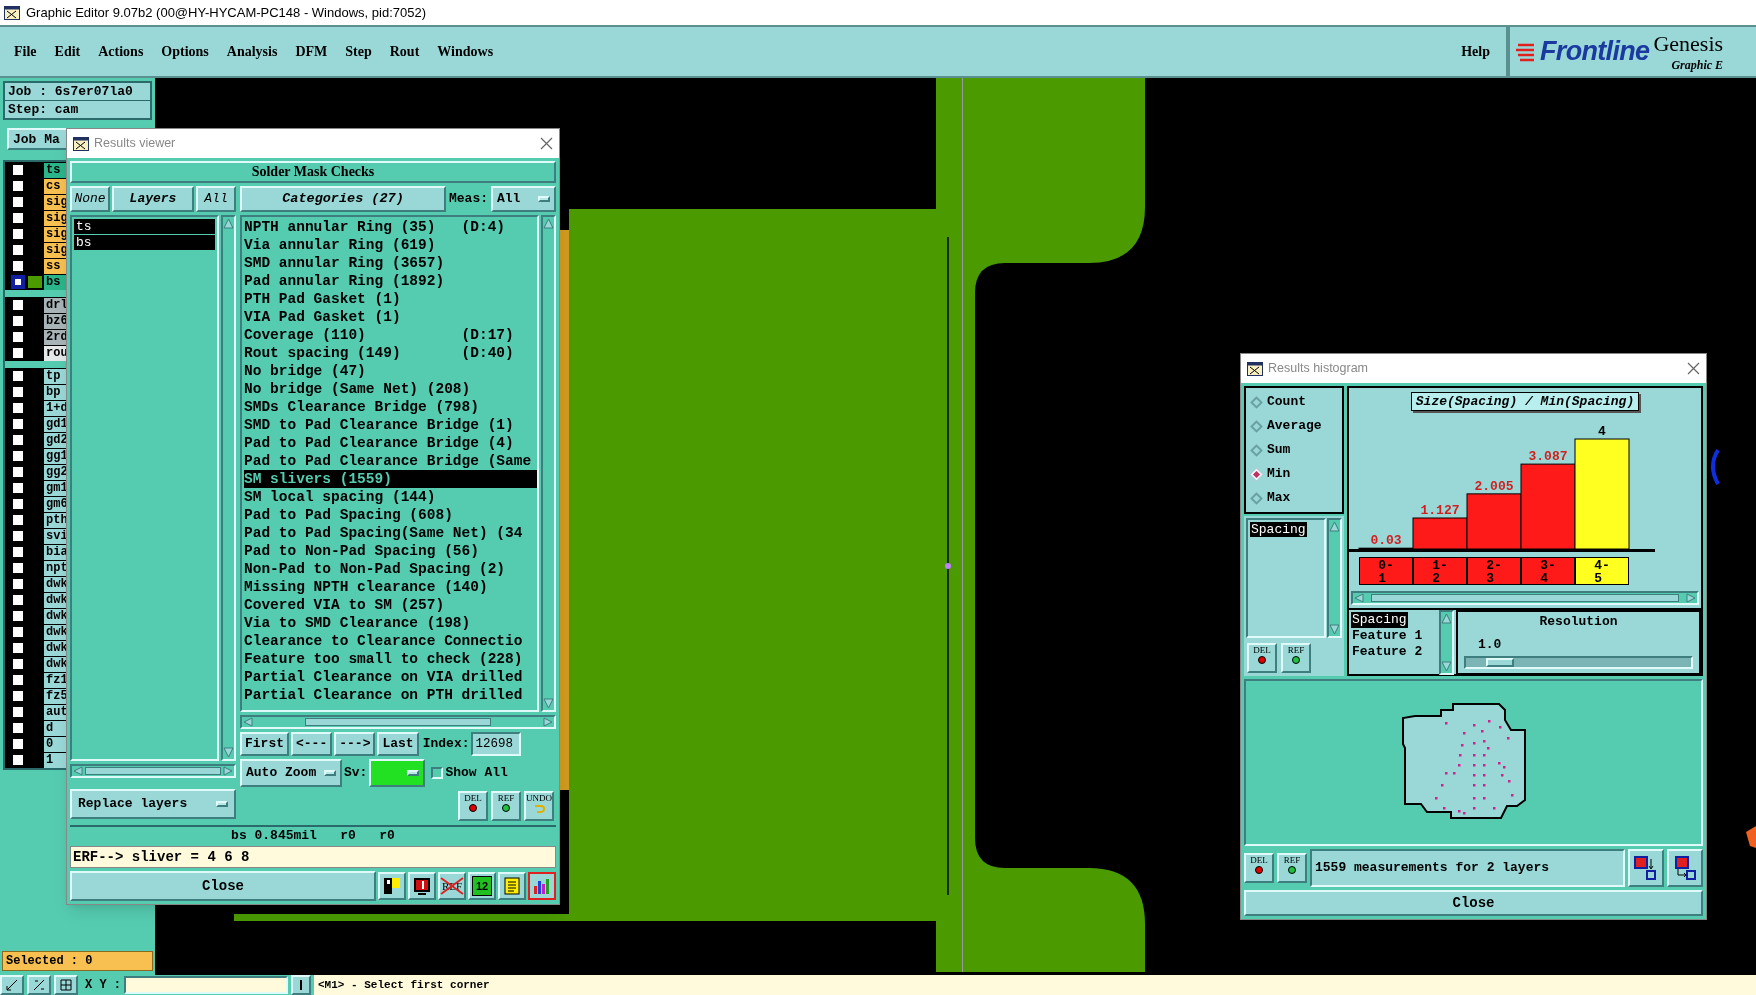 The image size is (1756, 995). What do you see at coordinates (390, 641) in the screenshot?
I see `category-item: Clearance to Clearance Connectio` at bounding box center [390, 641].